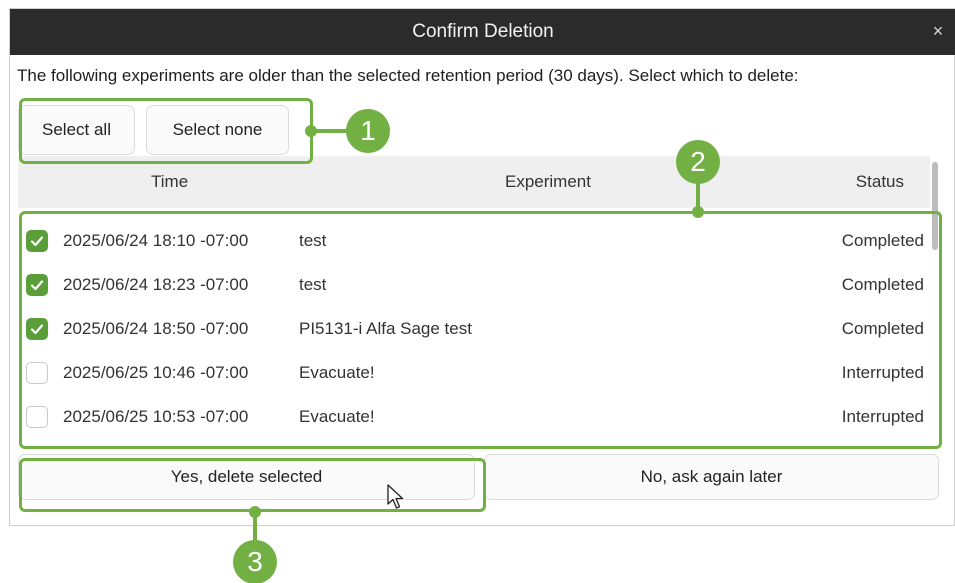  Describe the element at coordinates (368, 131) in the screenshot. I see `callout-badge-1: 1` at that location.